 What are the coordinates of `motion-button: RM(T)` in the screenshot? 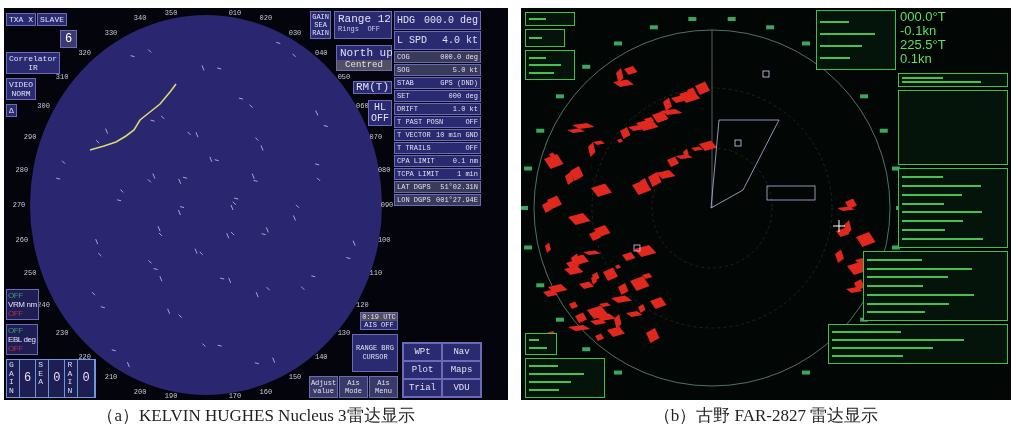 It's located at (372, 87).